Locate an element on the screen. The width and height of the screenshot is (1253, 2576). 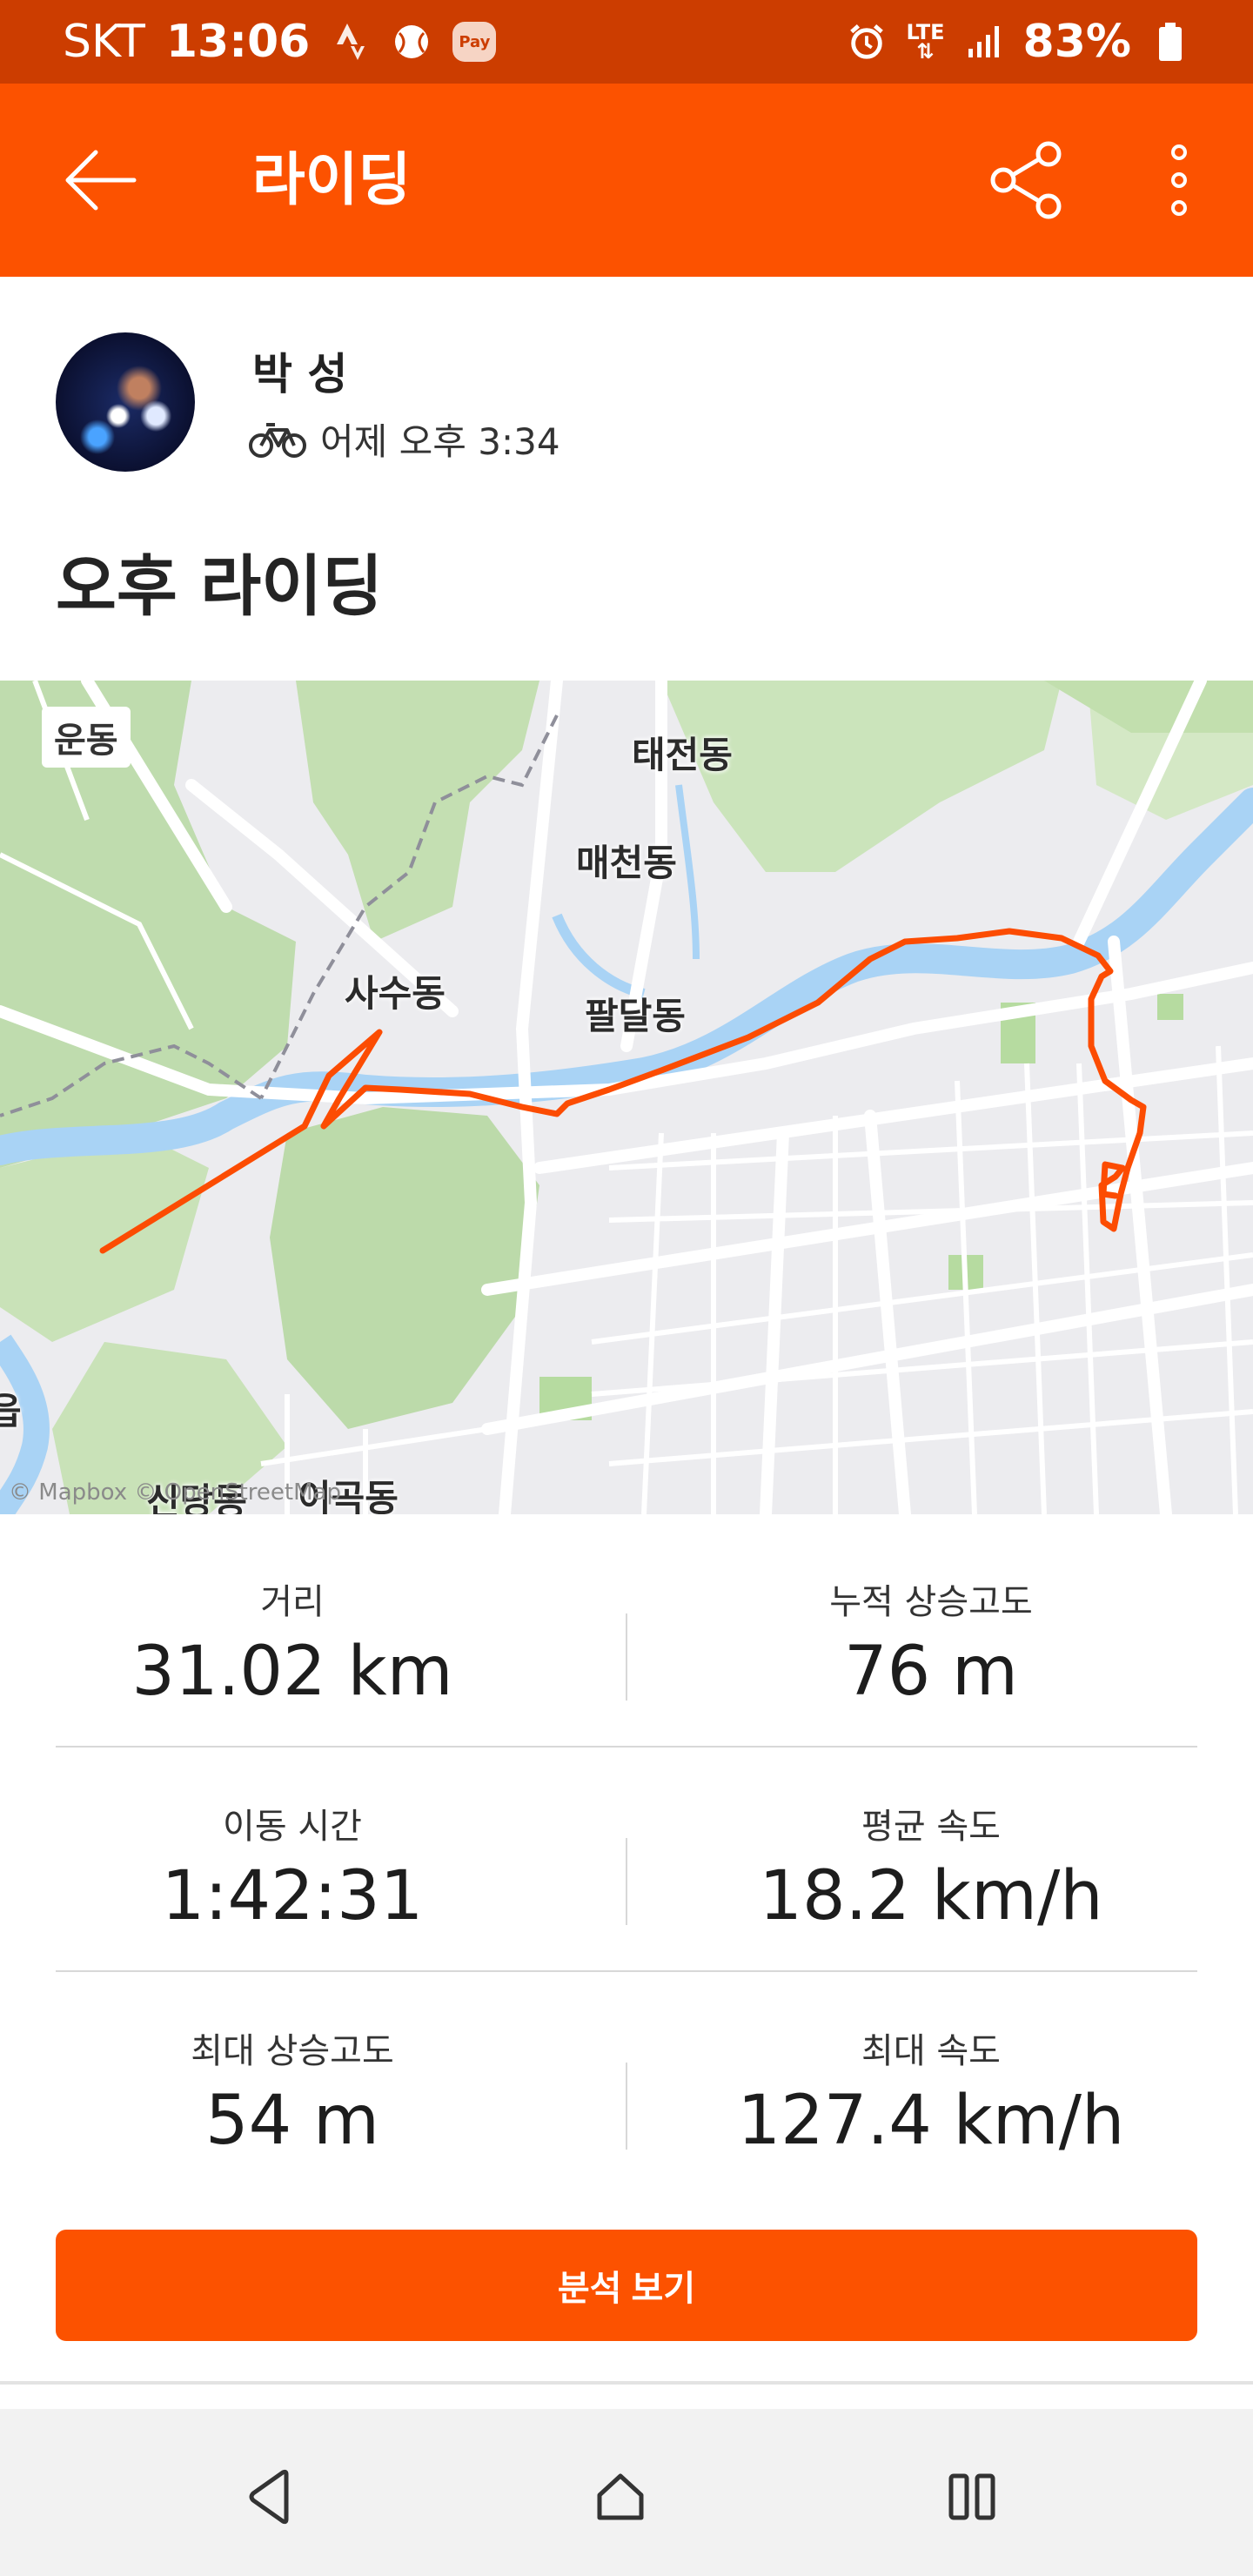
stat-avg-speed: 평균 속도 18.2 km/h is located at coordinates (931, 1867).